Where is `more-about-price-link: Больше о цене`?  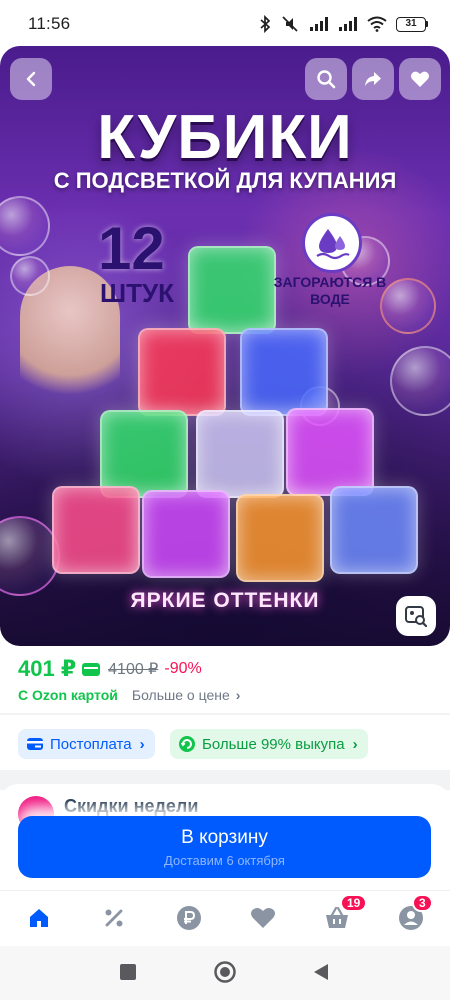 more-about-price-link: Больше о цене is located at coordinates (181, 695).